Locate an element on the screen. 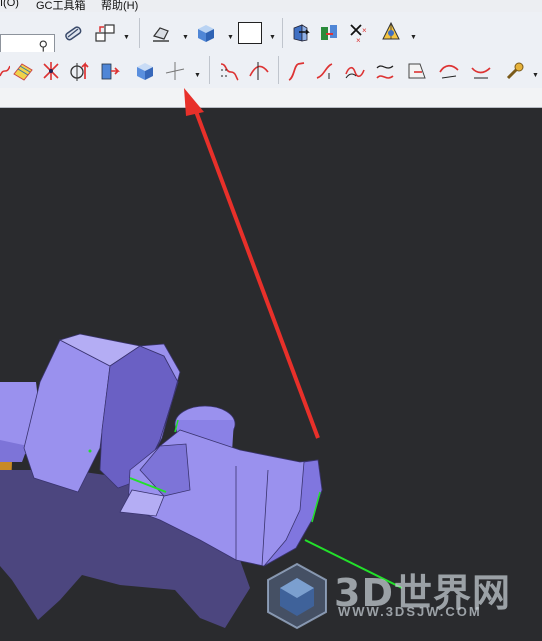 The height and width of the screenshot is (641, 542). watermark-url: WWW.3DSJW.COM is located at coordinates (410, 611).